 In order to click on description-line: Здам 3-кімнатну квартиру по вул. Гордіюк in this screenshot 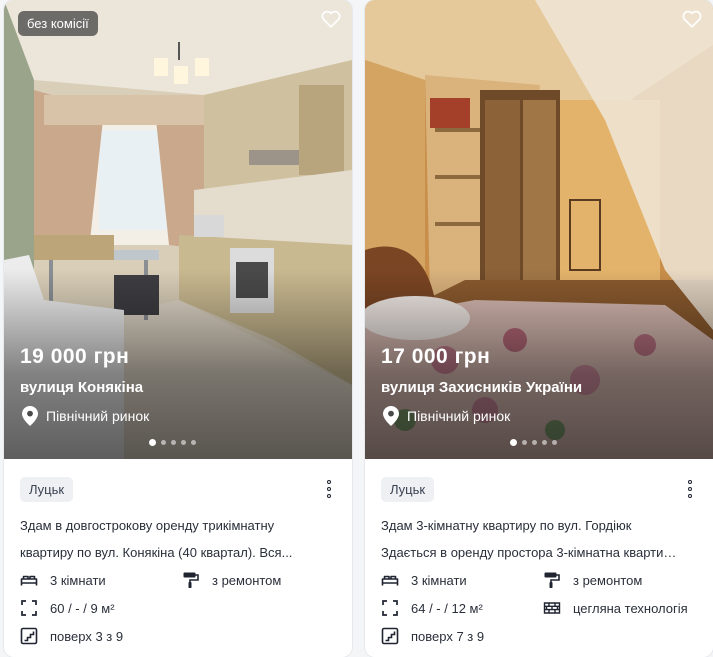, I will do `click(506, 525)`.